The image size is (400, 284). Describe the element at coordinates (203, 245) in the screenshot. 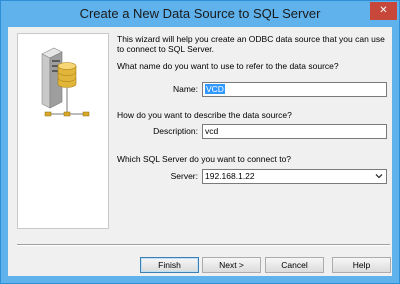

I see `button-divider` at that location.